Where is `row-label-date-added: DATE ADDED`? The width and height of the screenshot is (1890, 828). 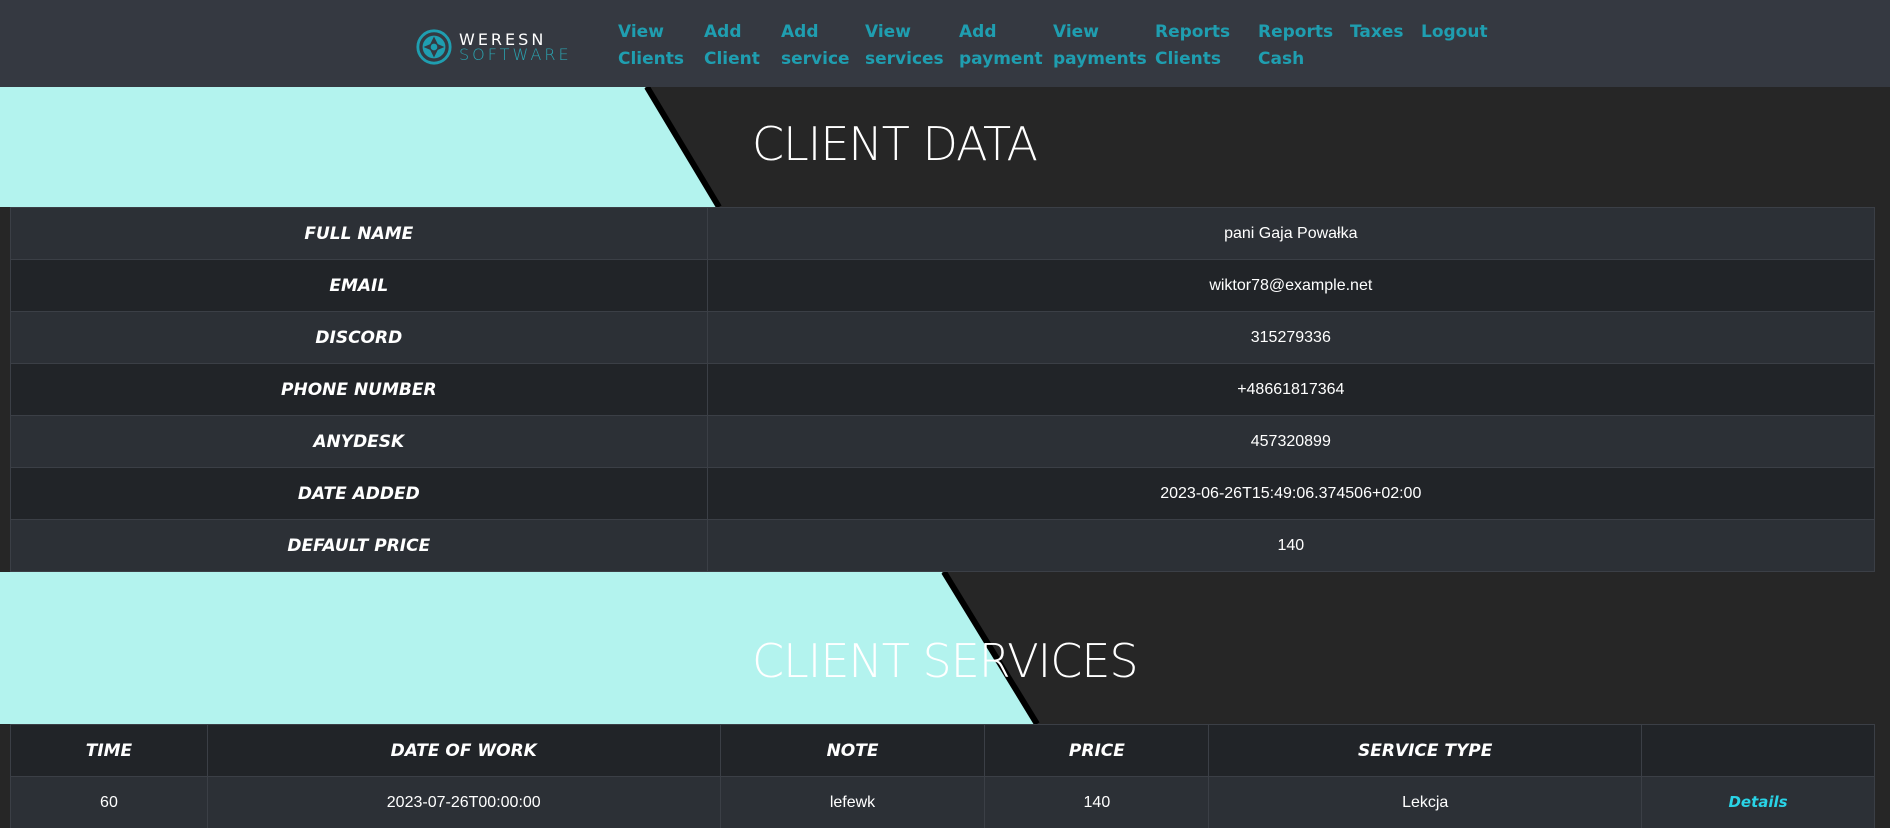
row-label-date-added: DATE ADDED is located at coordinates (359, 493).